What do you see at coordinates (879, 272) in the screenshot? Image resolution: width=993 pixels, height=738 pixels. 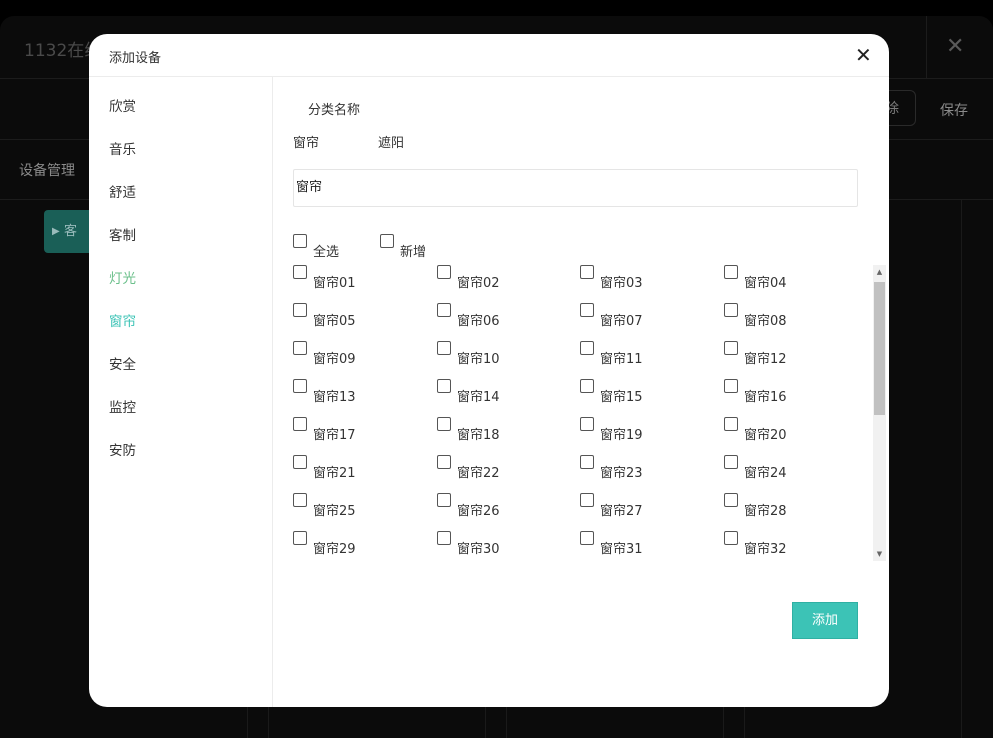 I see `scroll-up-arrow-icon: ▲` at bounding box center [879, 272].